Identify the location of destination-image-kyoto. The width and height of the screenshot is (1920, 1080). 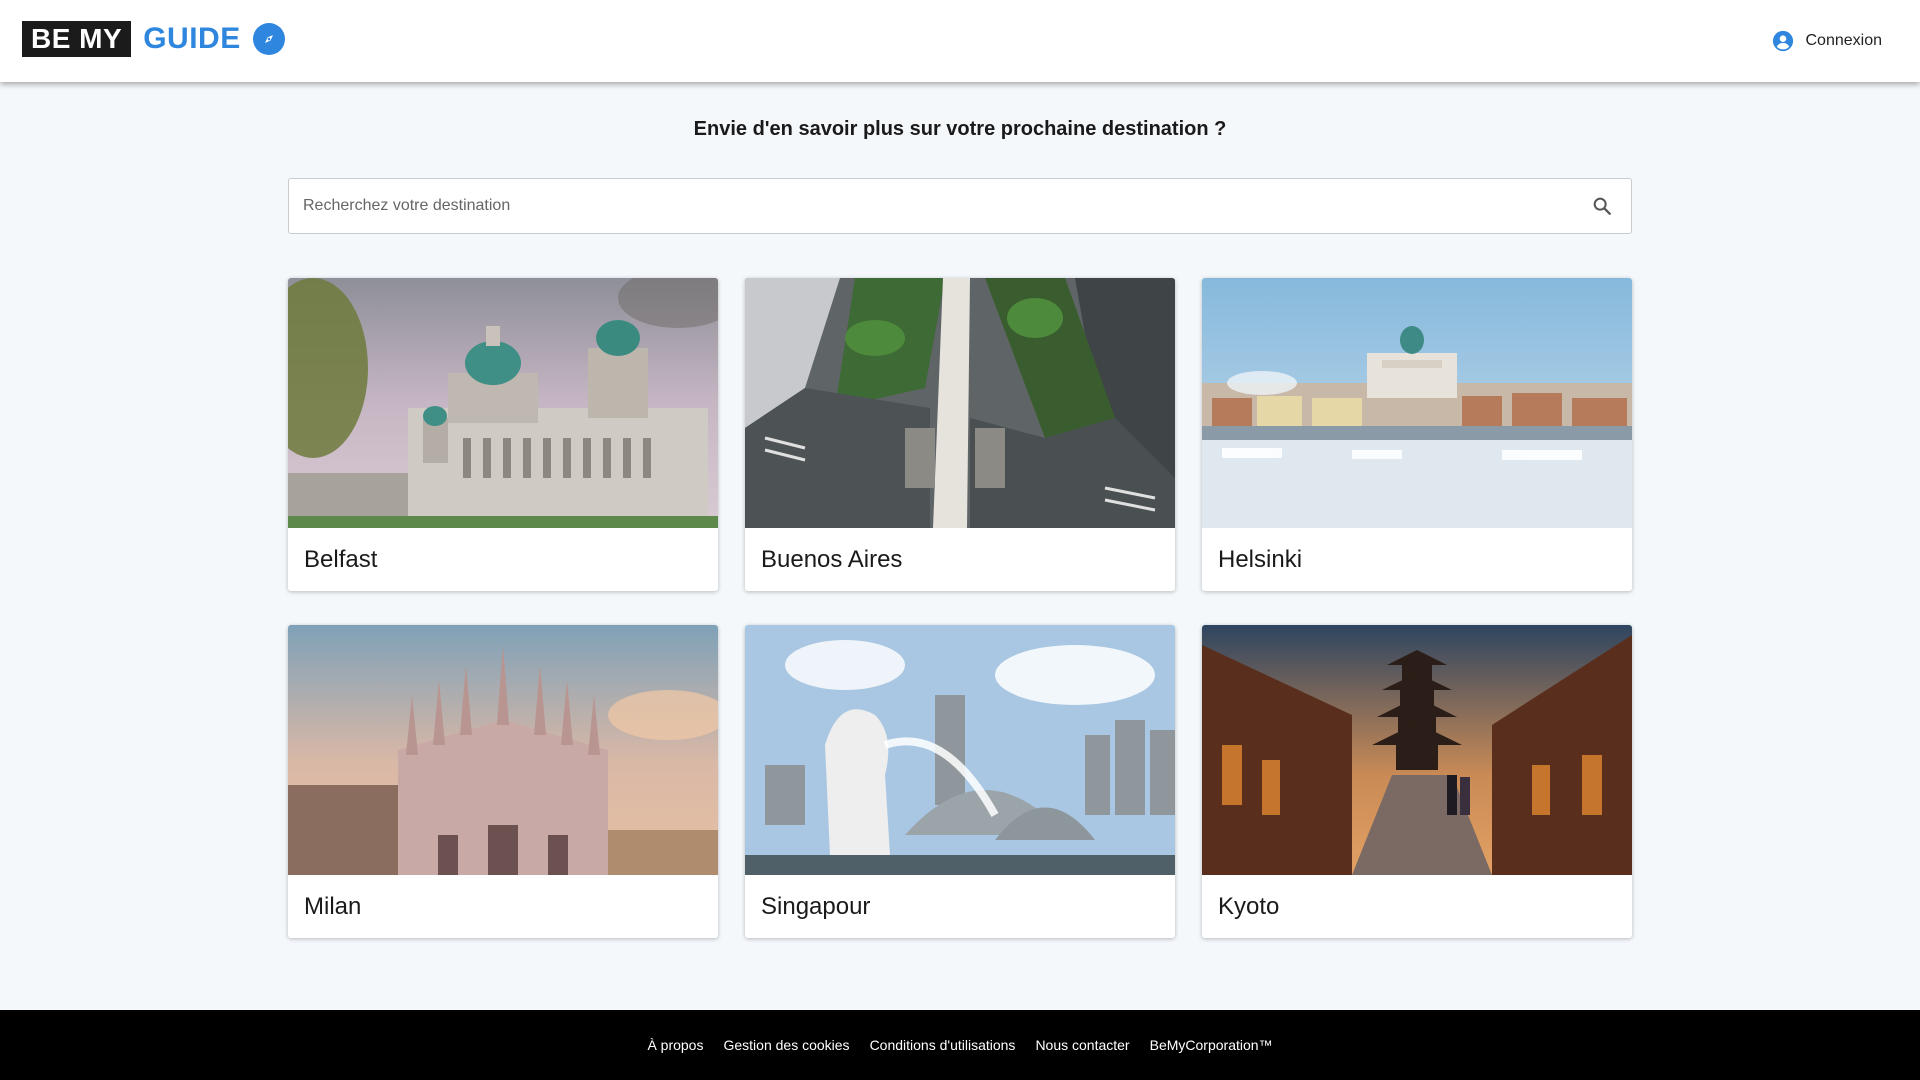
(1417, 750).